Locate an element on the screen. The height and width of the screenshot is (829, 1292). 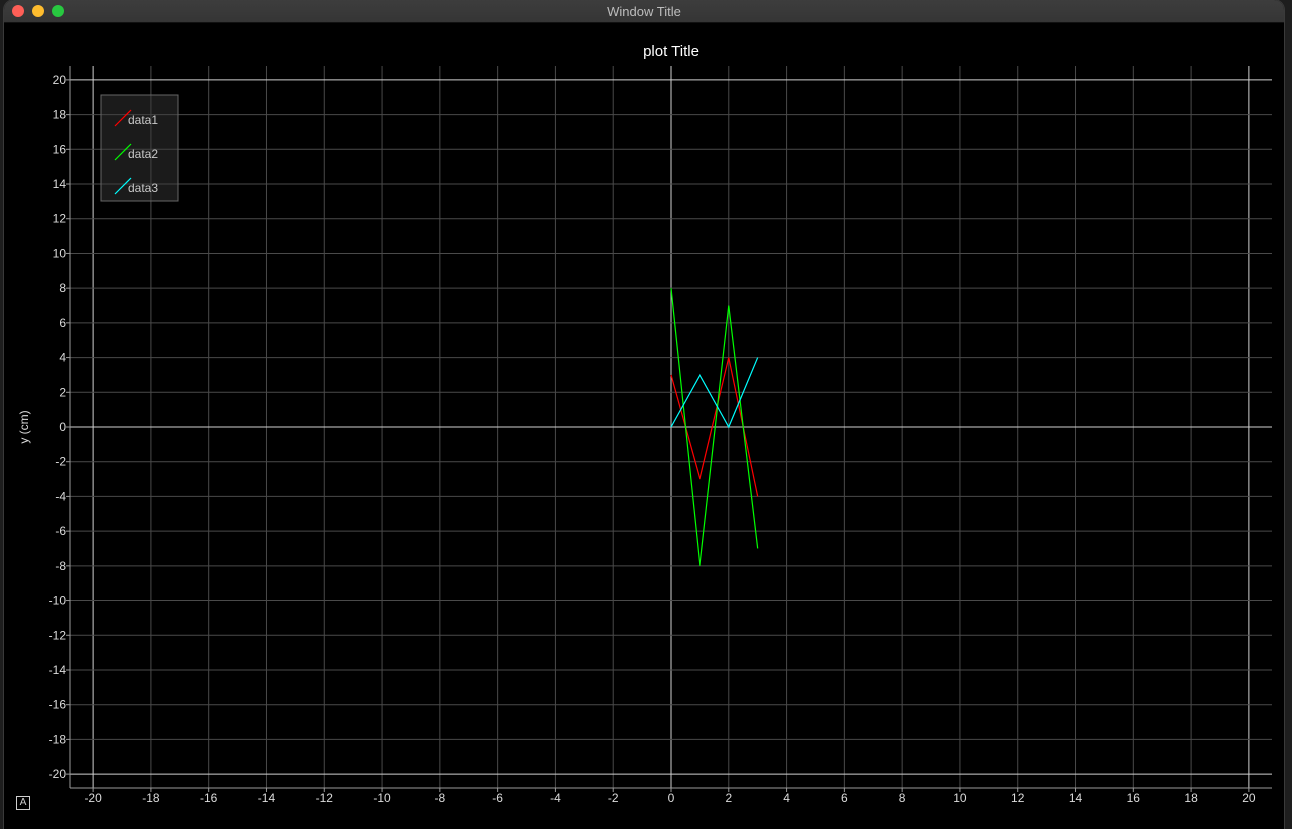
y-tick-label: 2 is located at coordinates (62, 392).